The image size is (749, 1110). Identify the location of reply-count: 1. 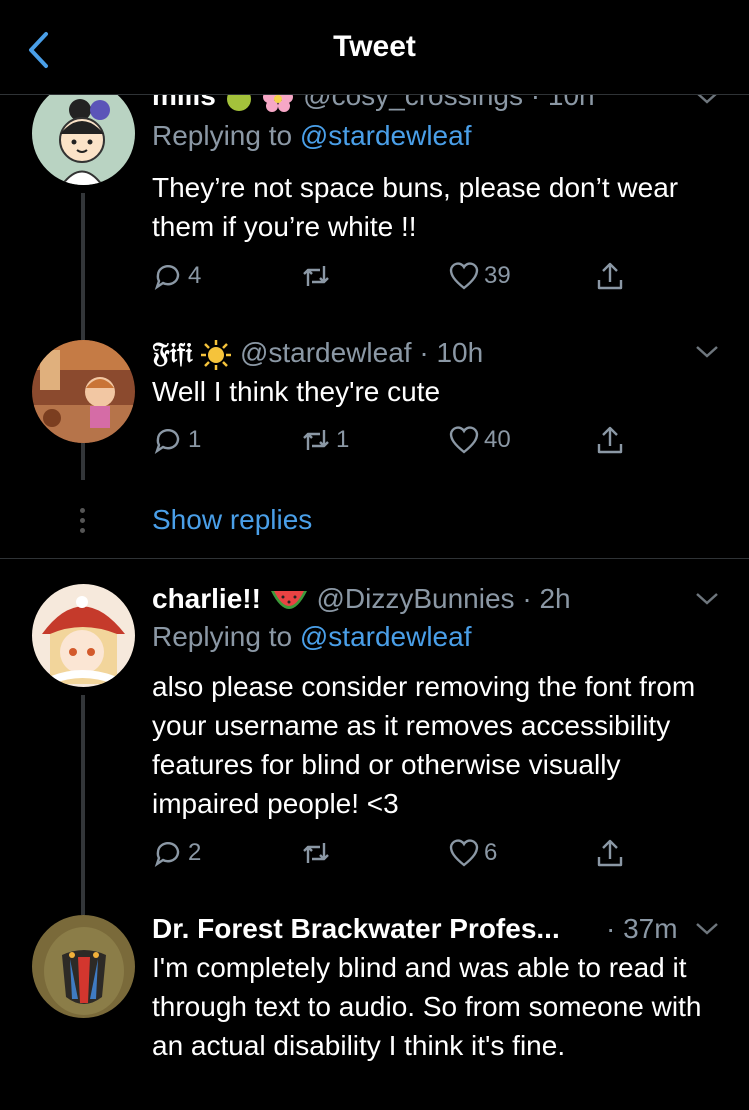
(195, 439).